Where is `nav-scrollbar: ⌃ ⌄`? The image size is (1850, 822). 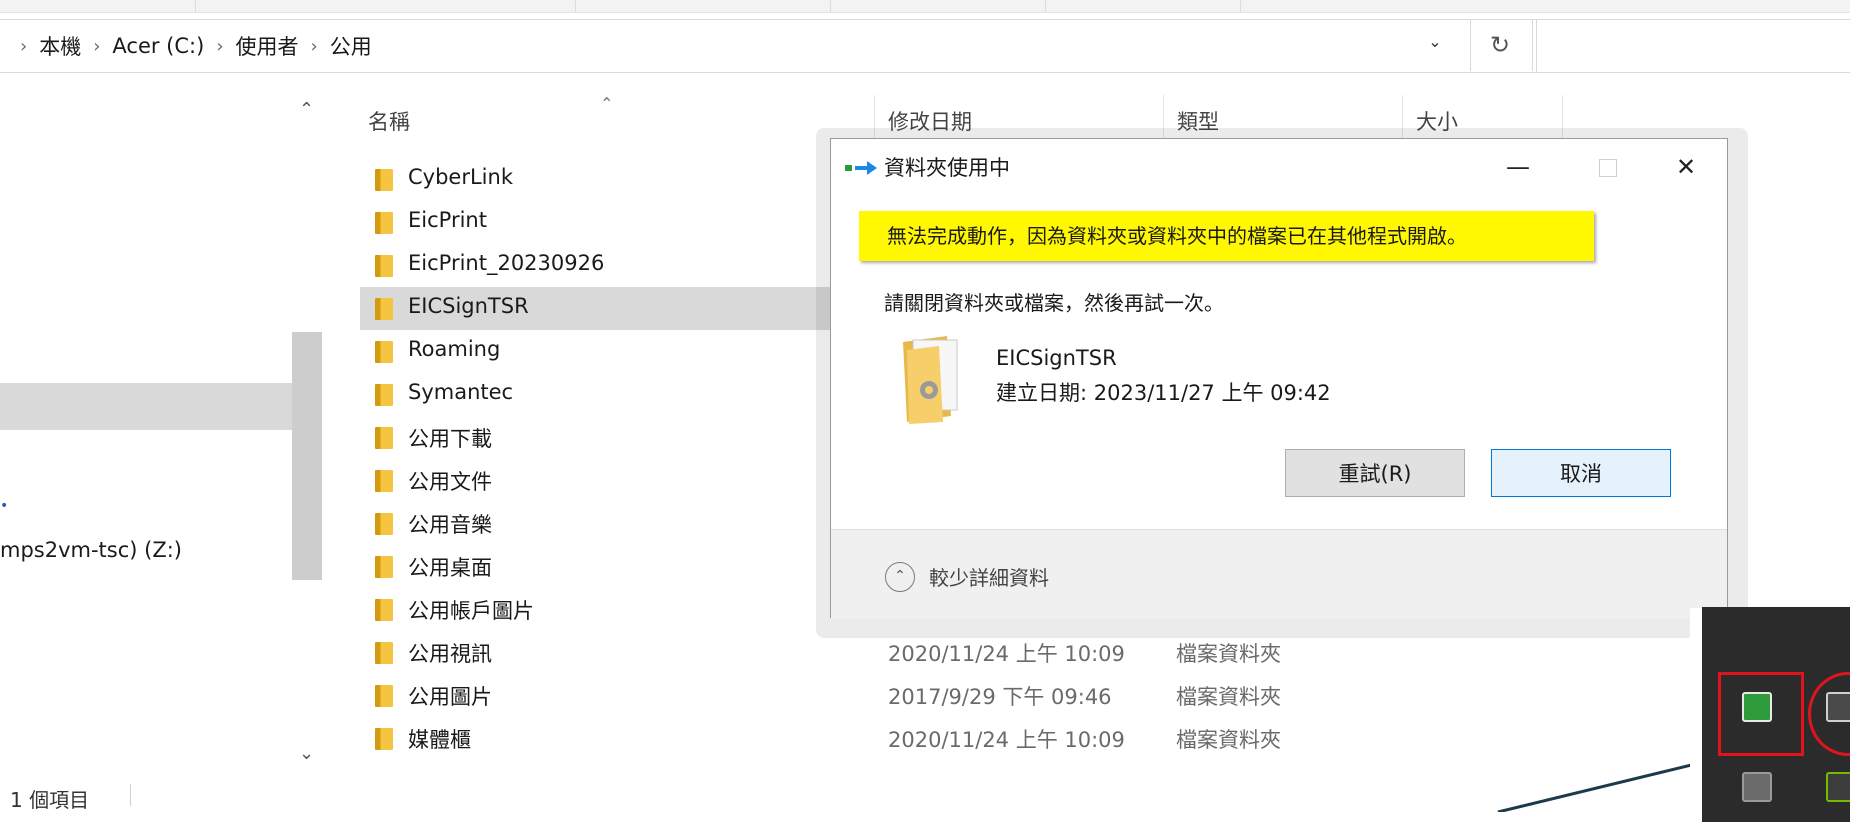
nav-scrollbar: ⌃ ⌄ is located at coordinates (307, 435).